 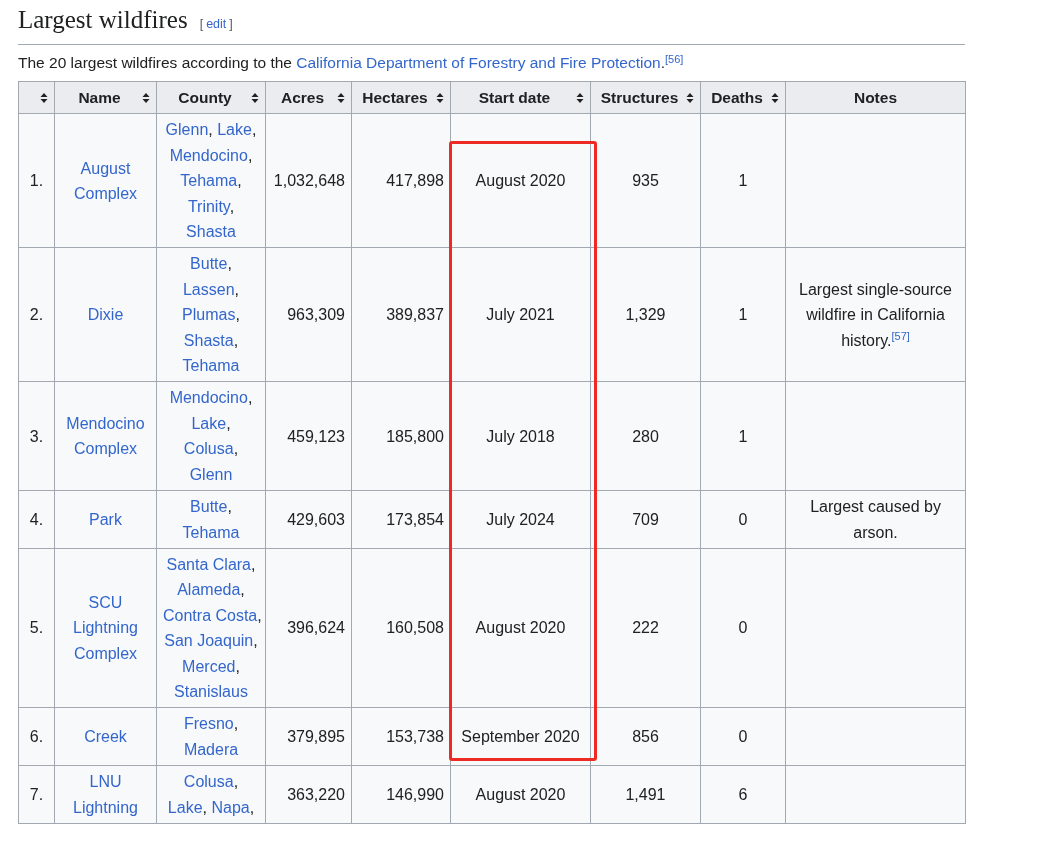 I want to click on column-header: County, so click(x=211, y=97).